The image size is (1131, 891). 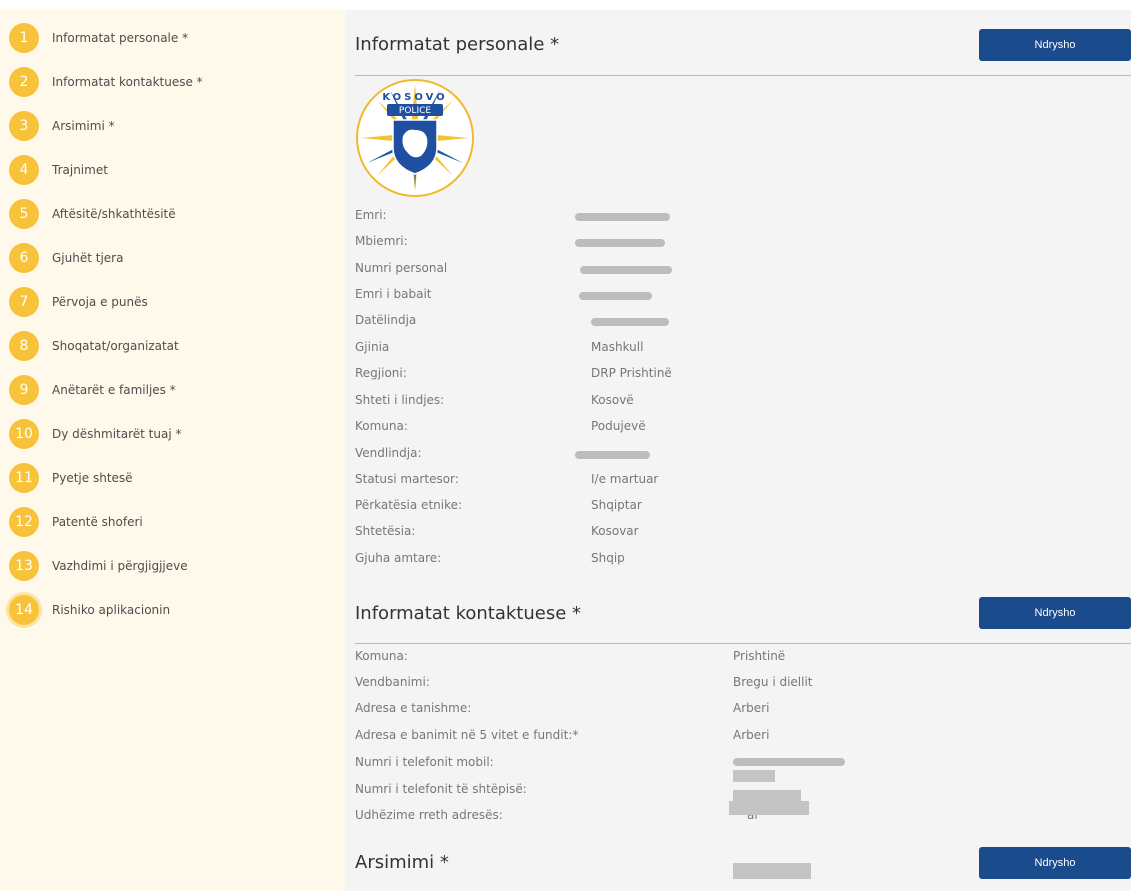 I want to click on top-strip, so click(x=565, y=5).